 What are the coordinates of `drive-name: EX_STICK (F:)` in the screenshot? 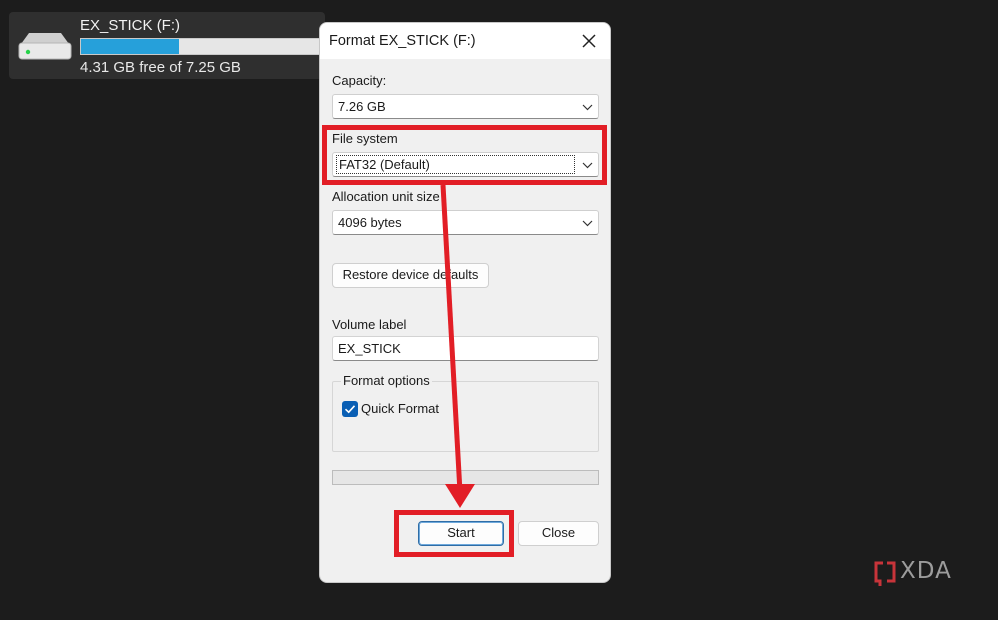 It's located at (130, 25).